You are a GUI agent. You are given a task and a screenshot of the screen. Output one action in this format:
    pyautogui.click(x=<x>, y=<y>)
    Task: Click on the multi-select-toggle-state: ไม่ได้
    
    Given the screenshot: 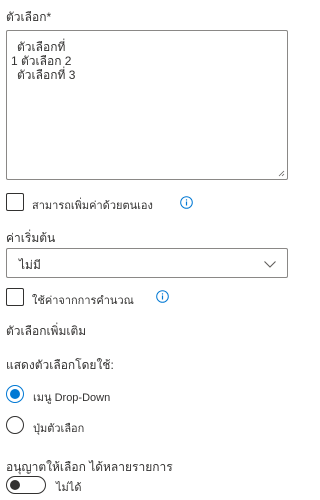 What is the action you would take?
    pyautogui.click(x=69, y=488)
    